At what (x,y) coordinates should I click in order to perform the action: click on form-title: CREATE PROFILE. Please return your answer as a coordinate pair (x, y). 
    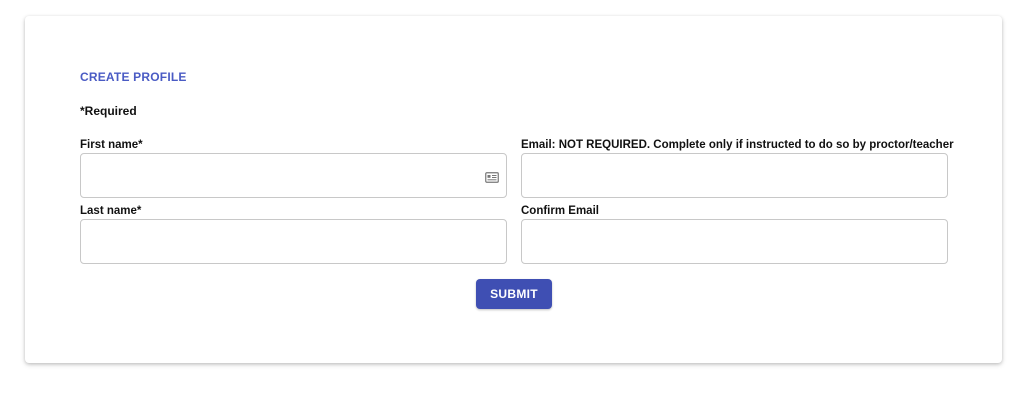
    Looking at the image, I should click on (133, 77).